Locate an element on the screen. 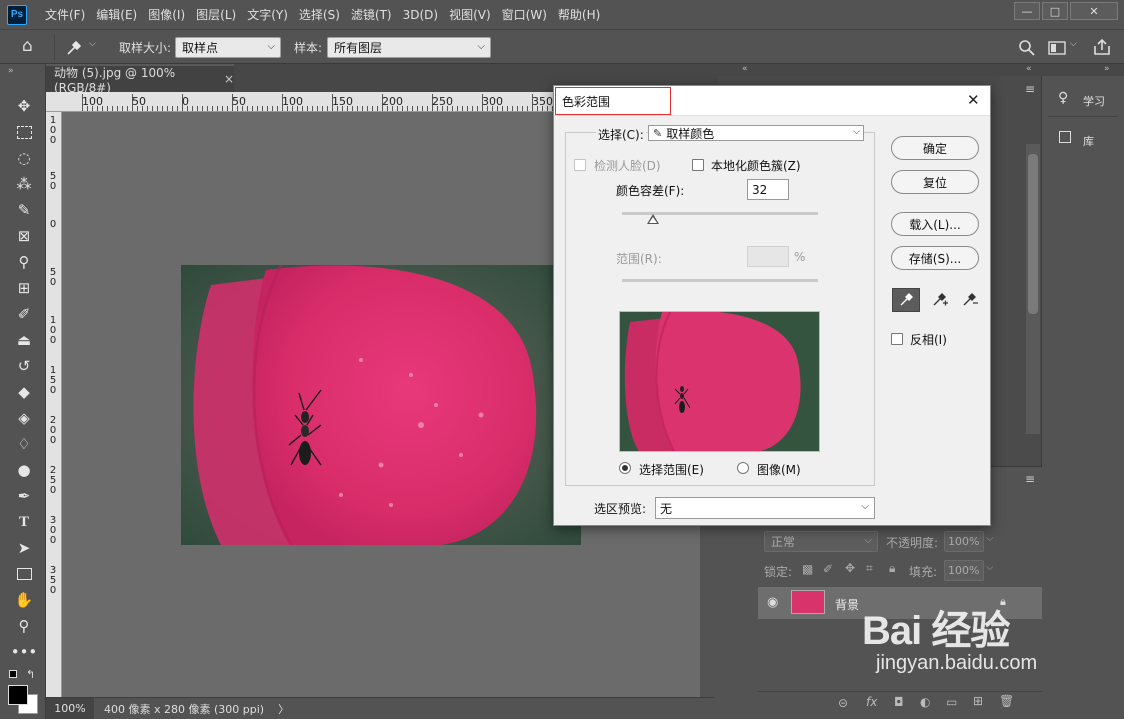 Image resolution: width=1124 pixels, height=719 pixels. share-icon is located at coordinates (1102, 47).